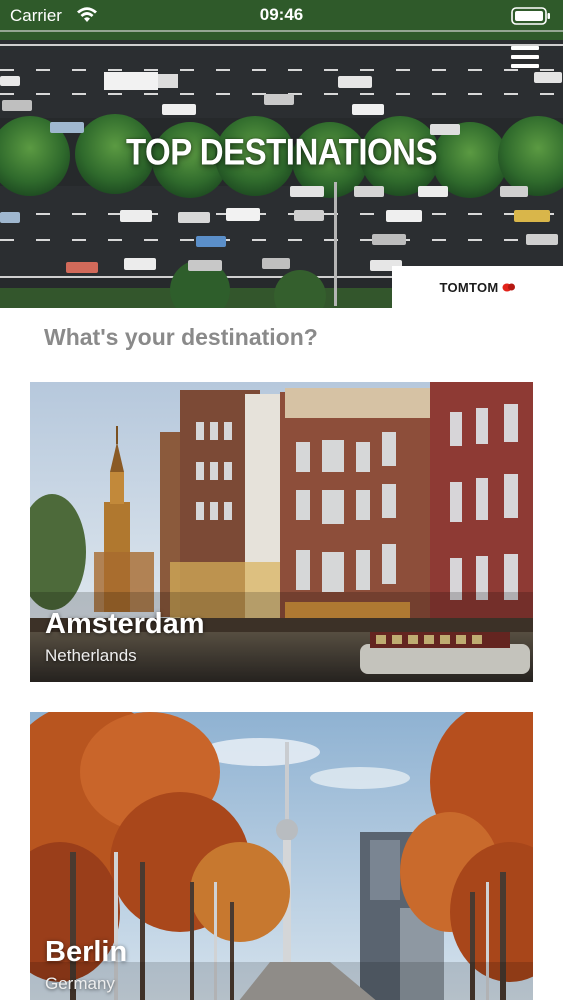 This screenshot has height=1000, width=563. Describe the element at coordinates (80, 983) in the screenshot. I see `card-country-name: Germany` at that location.